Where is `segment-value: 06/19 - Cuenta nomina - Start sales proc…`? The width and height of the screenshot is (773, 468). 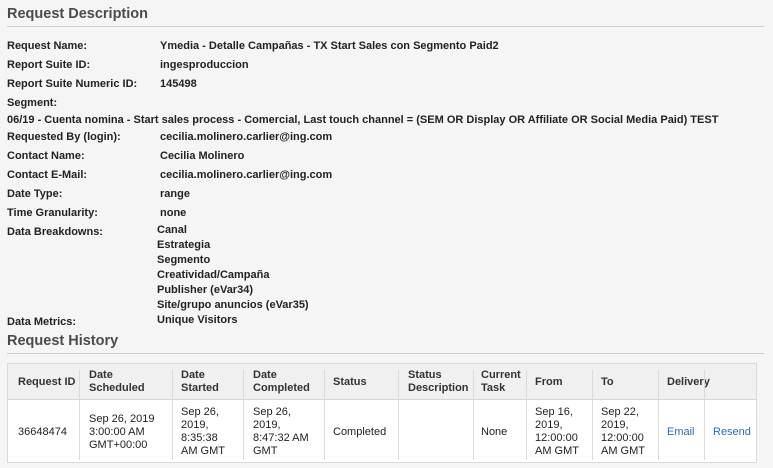 segment-value: 06/19 - Cuenta nomina - Start sales proc… is located at coordinates (363, 120).